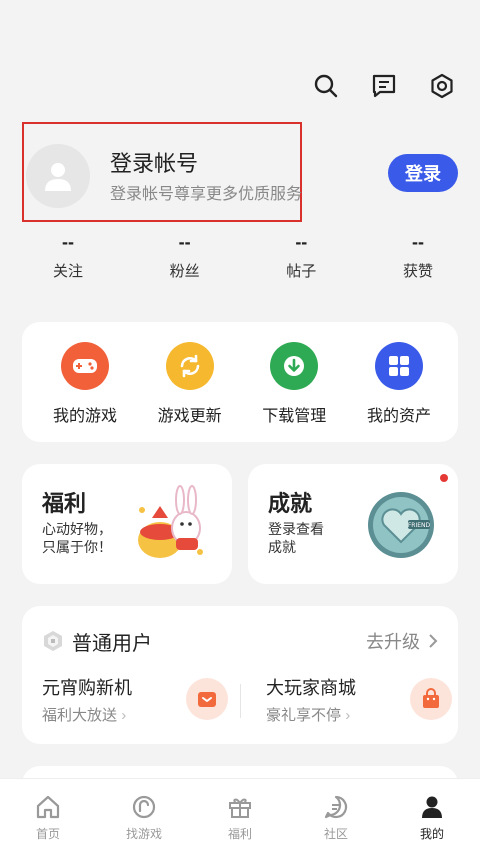 This screenshot has width=480, height=852. I want to click on community-icon, so click(336, 807).